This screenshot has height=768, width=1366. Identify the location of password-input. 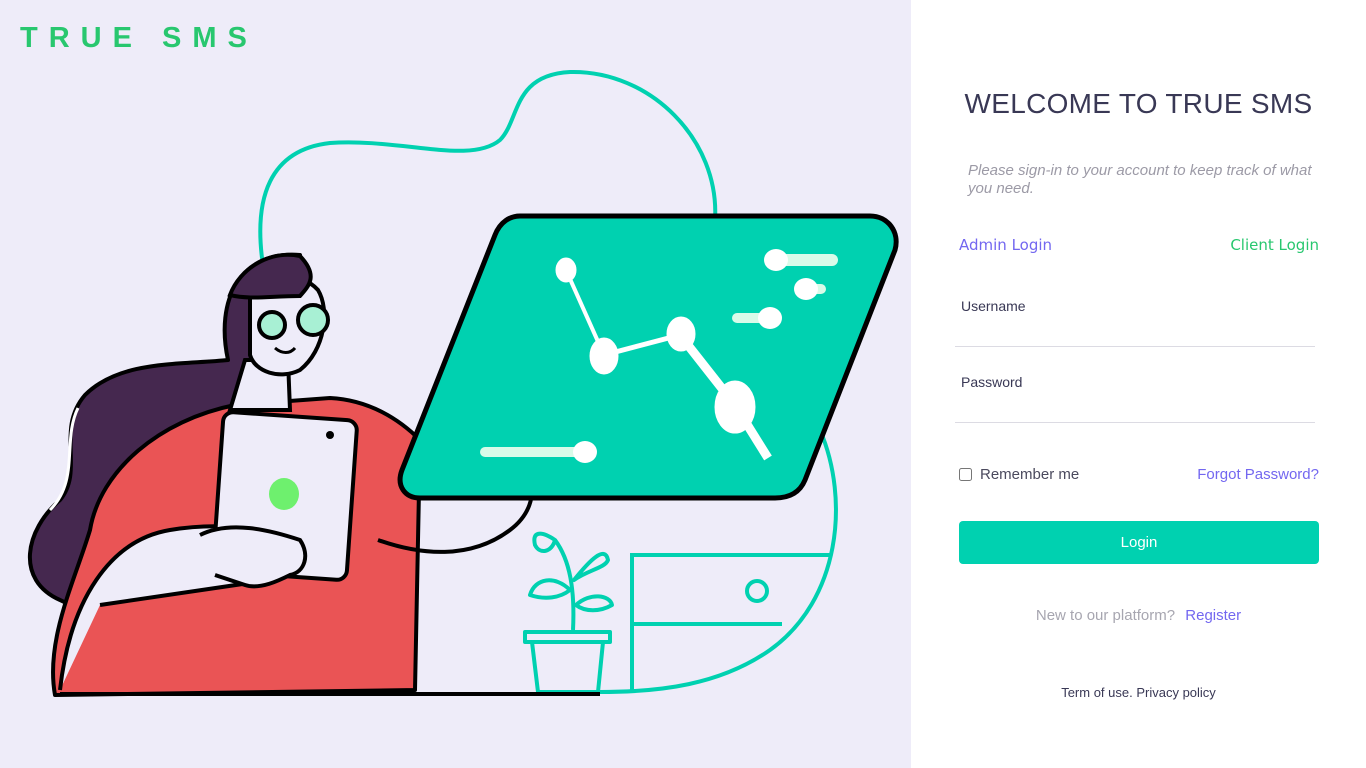
(1135, 411).